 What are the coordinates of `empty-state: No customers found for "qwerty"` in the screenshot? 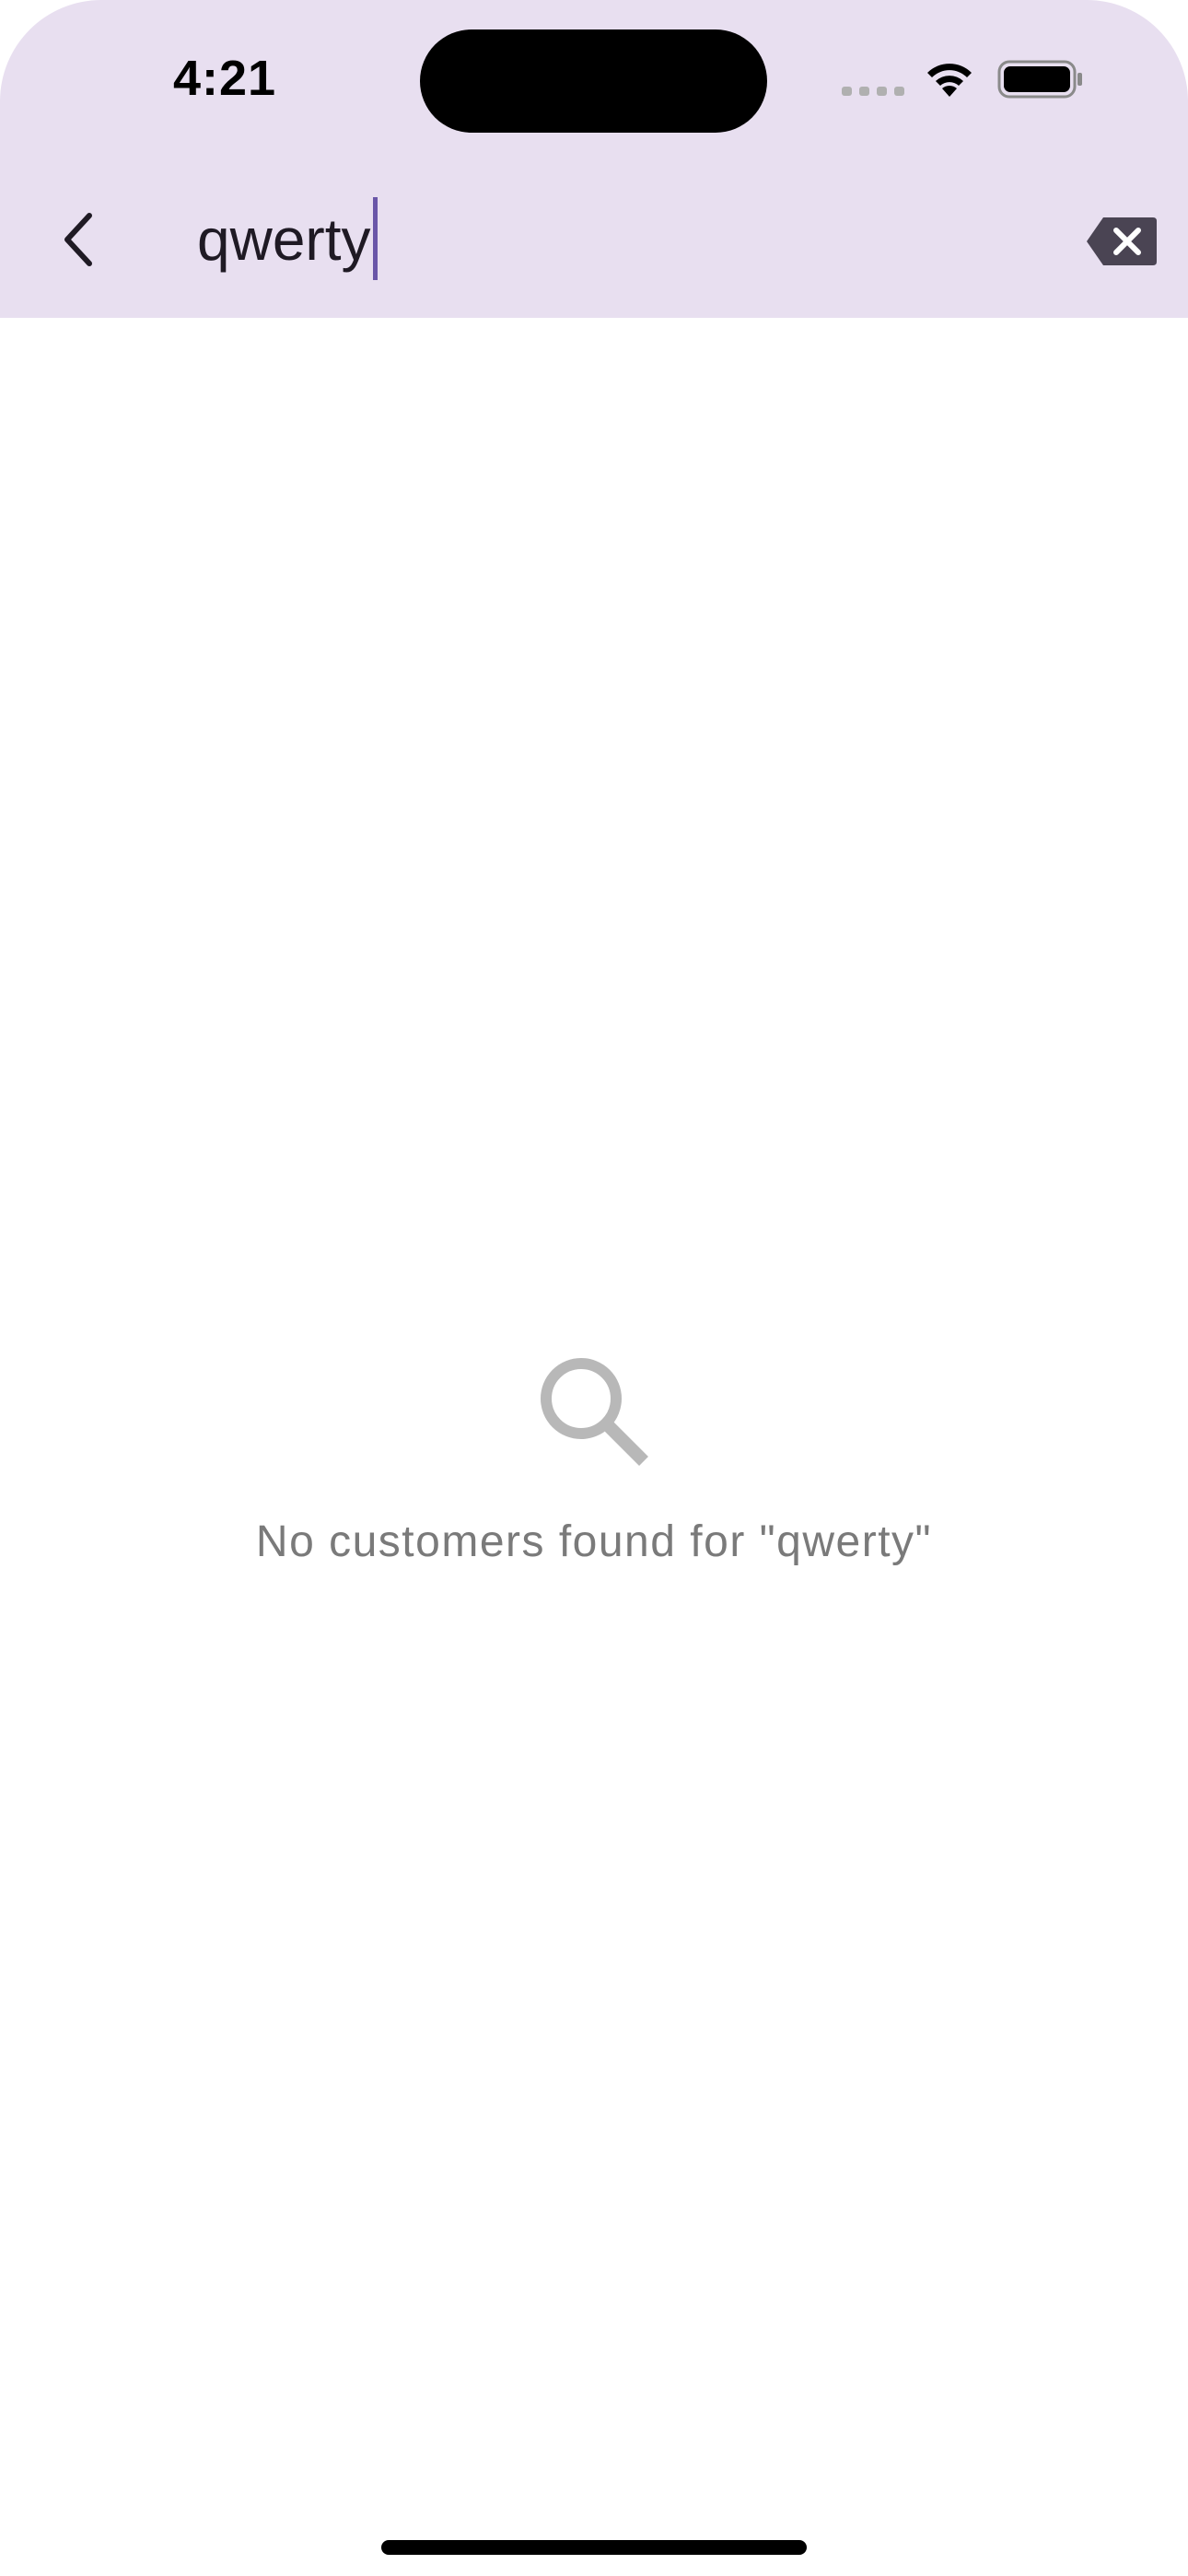 It's located at (594, 1460).